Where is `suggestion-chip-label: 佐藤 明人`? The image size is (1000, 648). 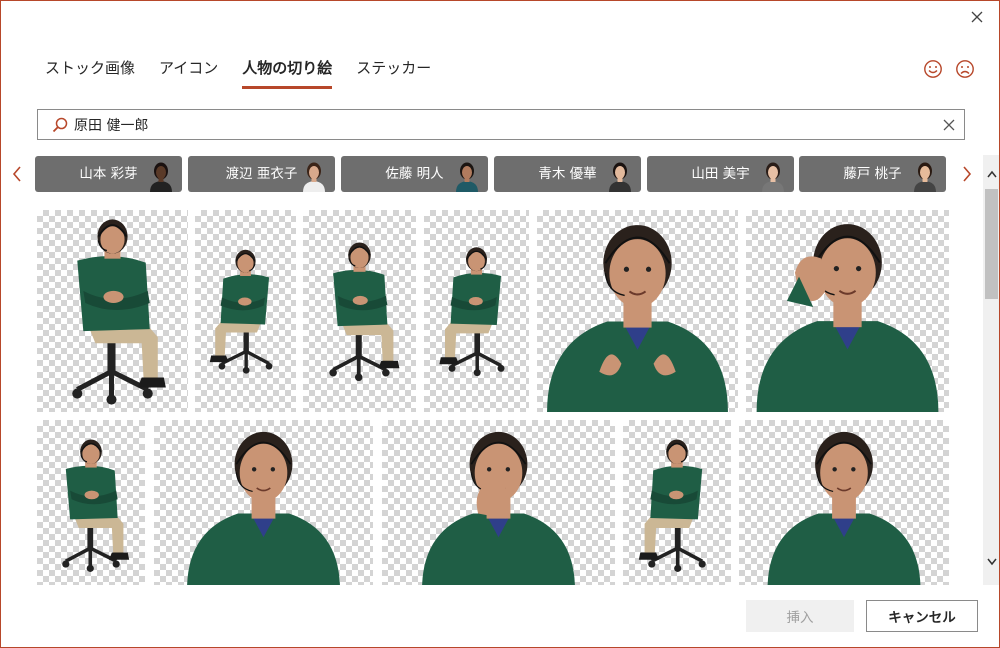 suggestion-chip-label: 佐藤 明人 is located at coordinates (414, 174).